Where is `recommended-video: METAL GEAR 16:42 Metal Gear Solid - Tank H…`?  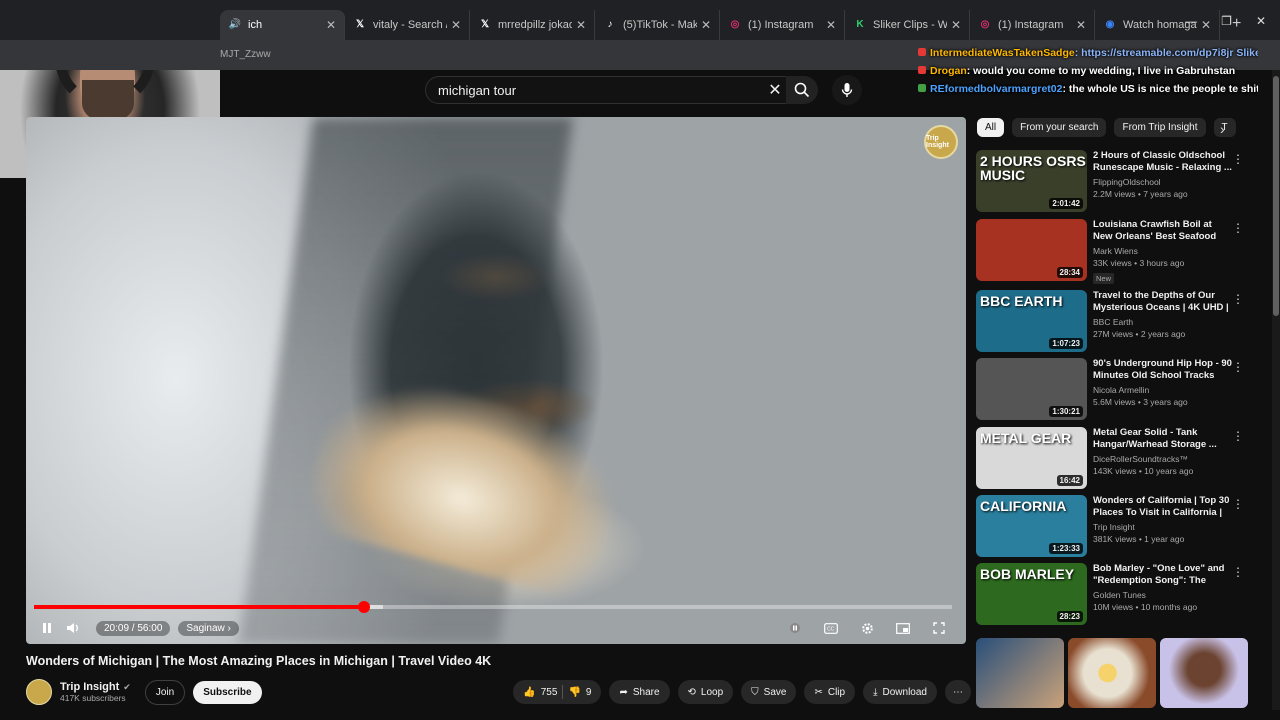
recommended-video: METAL GEAR 16:42 Metal Gear Solid - Tank H… is located at coordinates (1111, 459).